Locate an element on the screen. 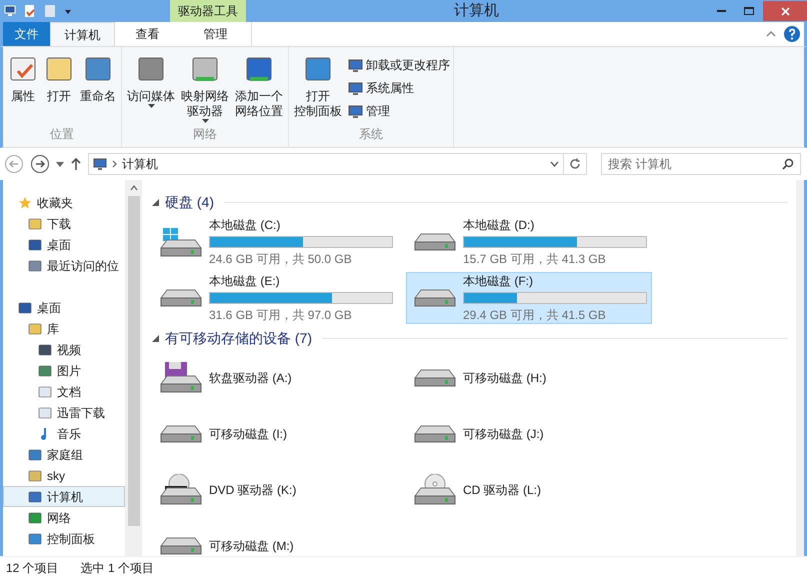 The width and height of the screenshot is (807, 578). drive-space: 15.7 GB 可用，共 41.3 GB is located at coordinates (535, 259).